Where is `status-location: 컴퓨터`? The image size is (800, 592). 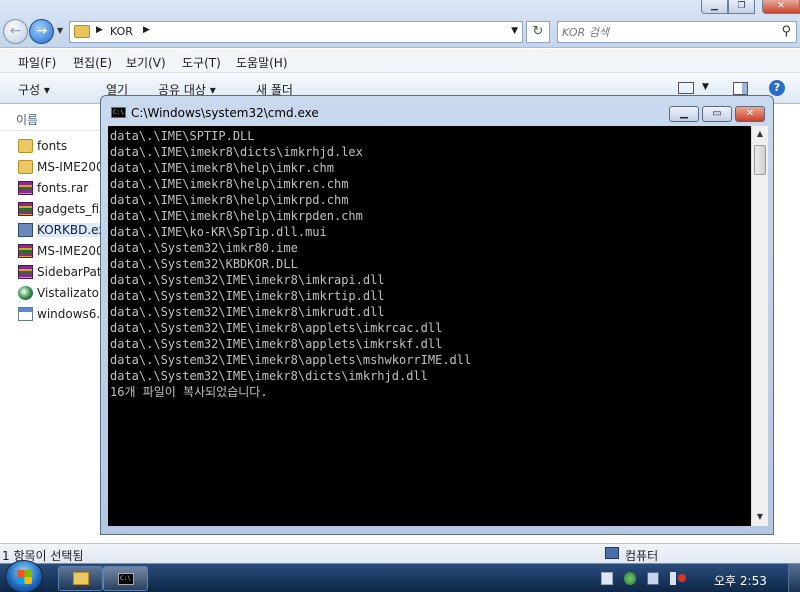 status-location: 컴퓨터 is located at coordinates (642, 556).